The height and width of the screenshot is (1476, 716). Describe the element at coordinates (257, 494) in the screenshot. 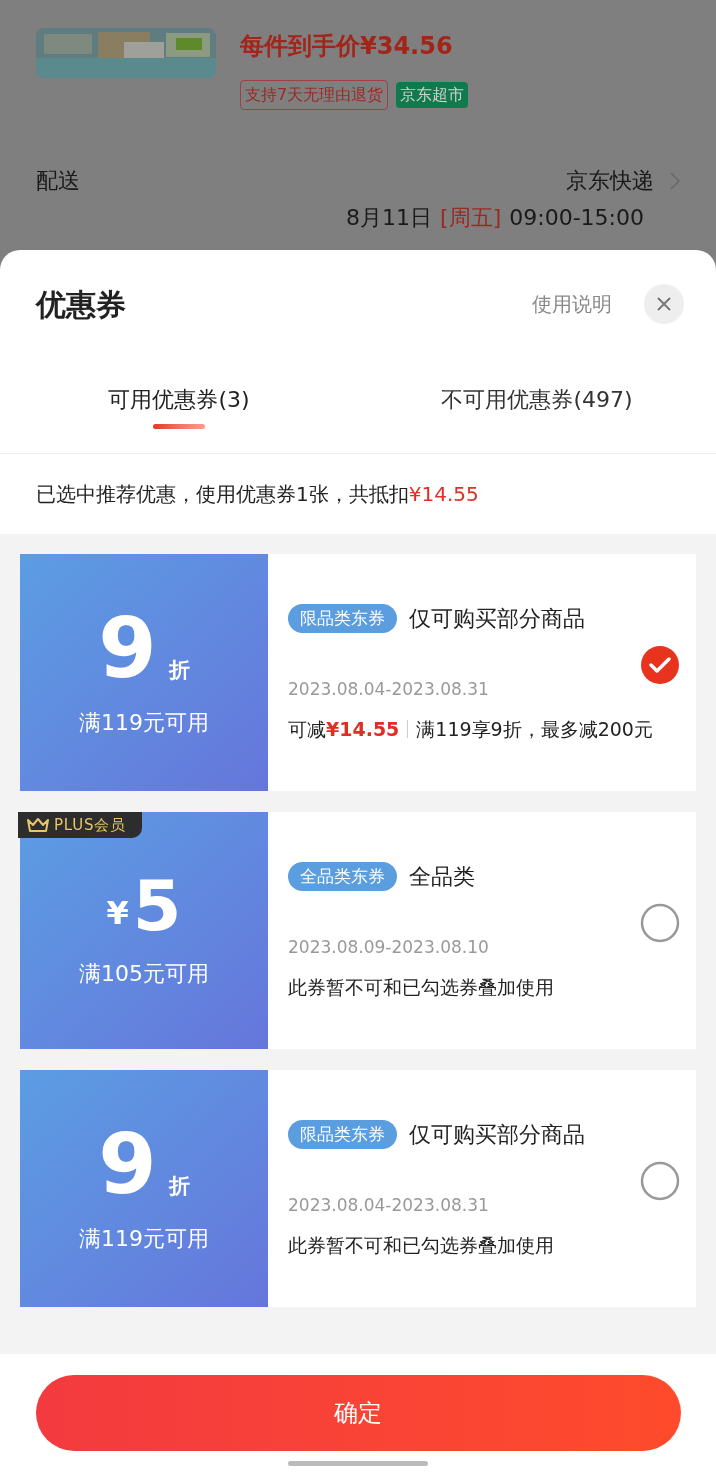

I see `summary-text: 已选中推荐优惠，使用优惠券1张，共抵扣¥14.55` at that location.